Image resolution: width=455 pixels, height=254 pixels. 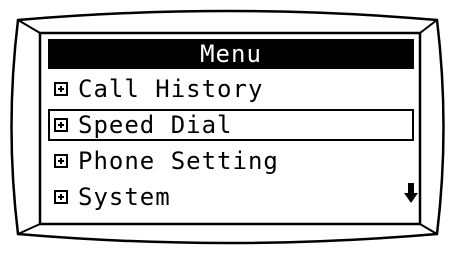 I want to click on menu-item-label: System, so click(x=124, y=197).